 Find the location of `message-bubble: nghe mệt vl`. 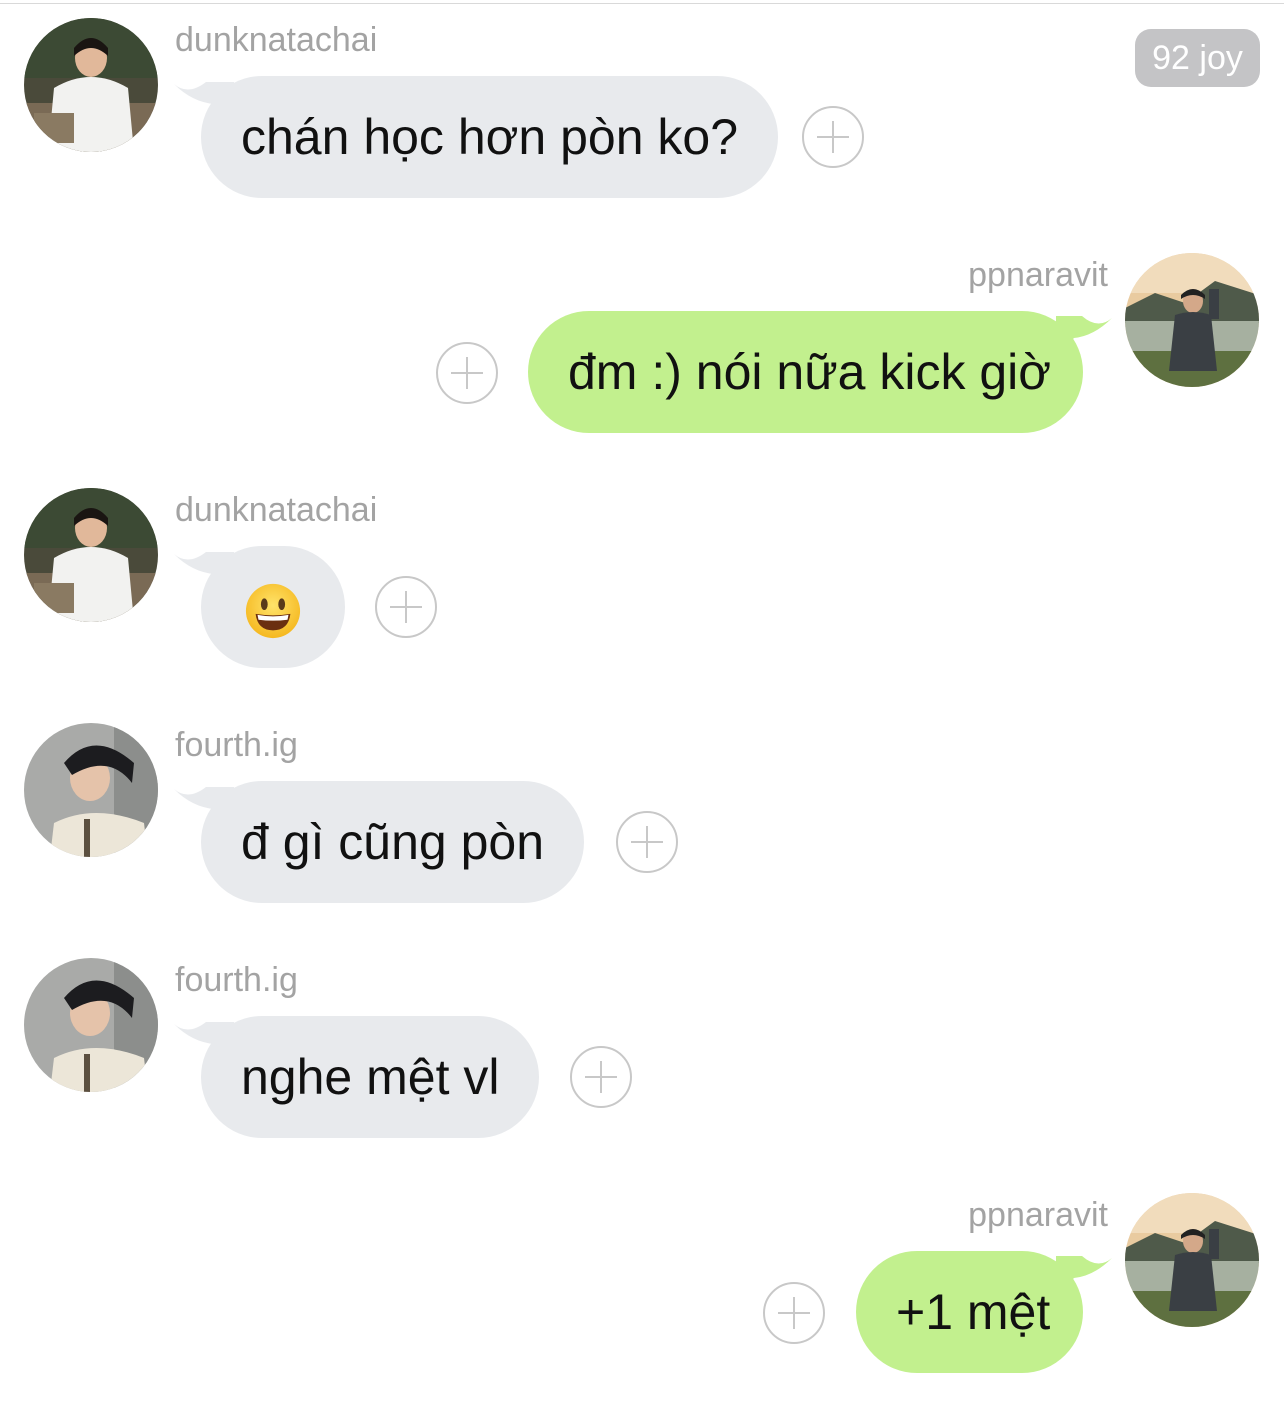

message-bubble: nghe mệt vl is located at coordinates (370, 1077).